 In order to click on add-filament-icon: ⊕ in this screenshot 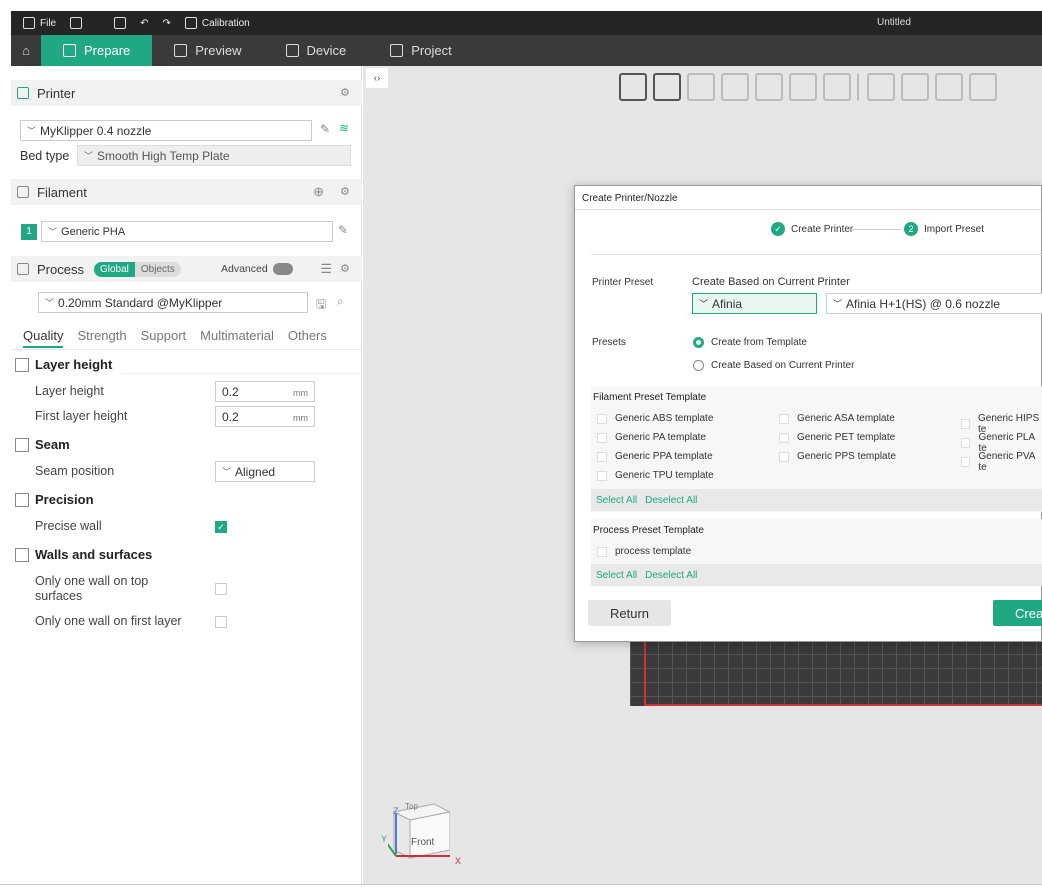, I will do `click(318, 192)`.